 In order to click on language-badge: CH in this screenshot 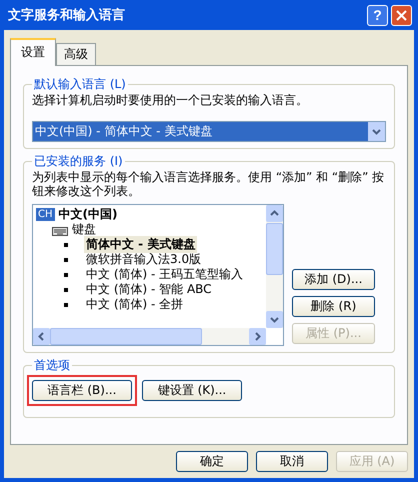, I will do `click(45, 214)`.